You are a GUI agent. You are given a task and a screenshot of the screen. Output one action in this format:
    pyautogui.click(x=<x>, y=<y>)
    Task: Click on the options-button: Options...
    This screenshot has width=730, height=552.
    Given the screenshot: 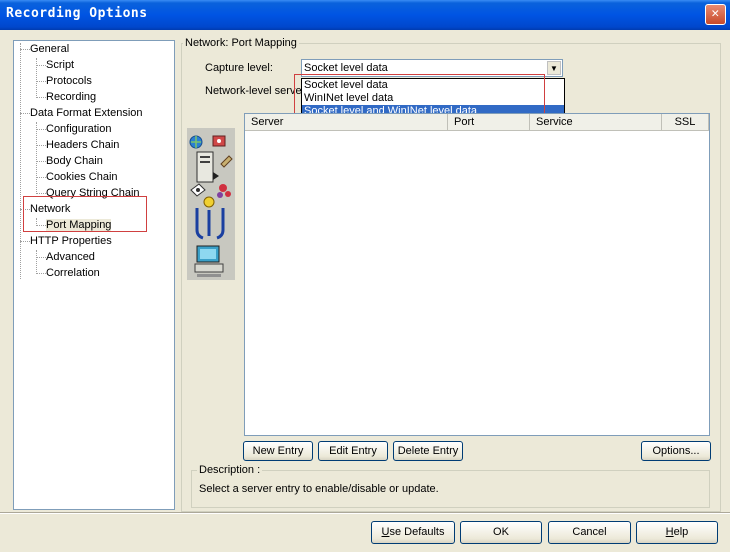 What is the action you would take?
    pyautogui.click(x=676, y=451)
    